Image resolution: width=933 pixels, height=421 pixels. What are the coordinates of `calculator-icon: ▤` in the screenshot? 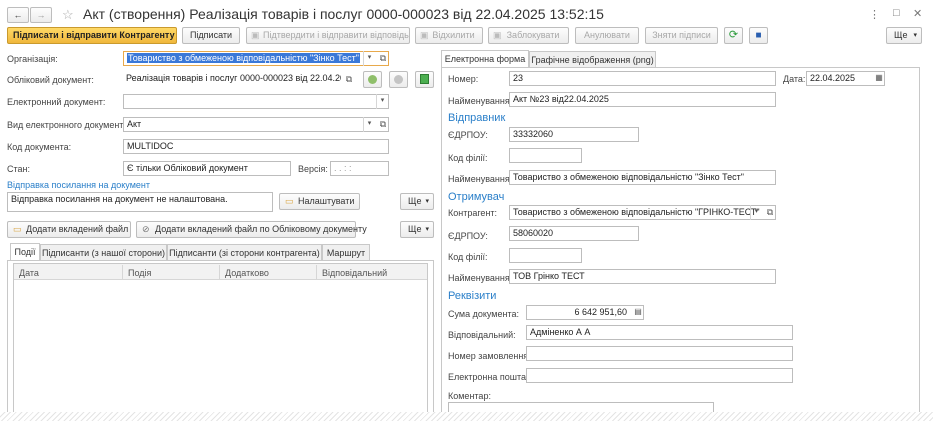 It's located at (638, 312).